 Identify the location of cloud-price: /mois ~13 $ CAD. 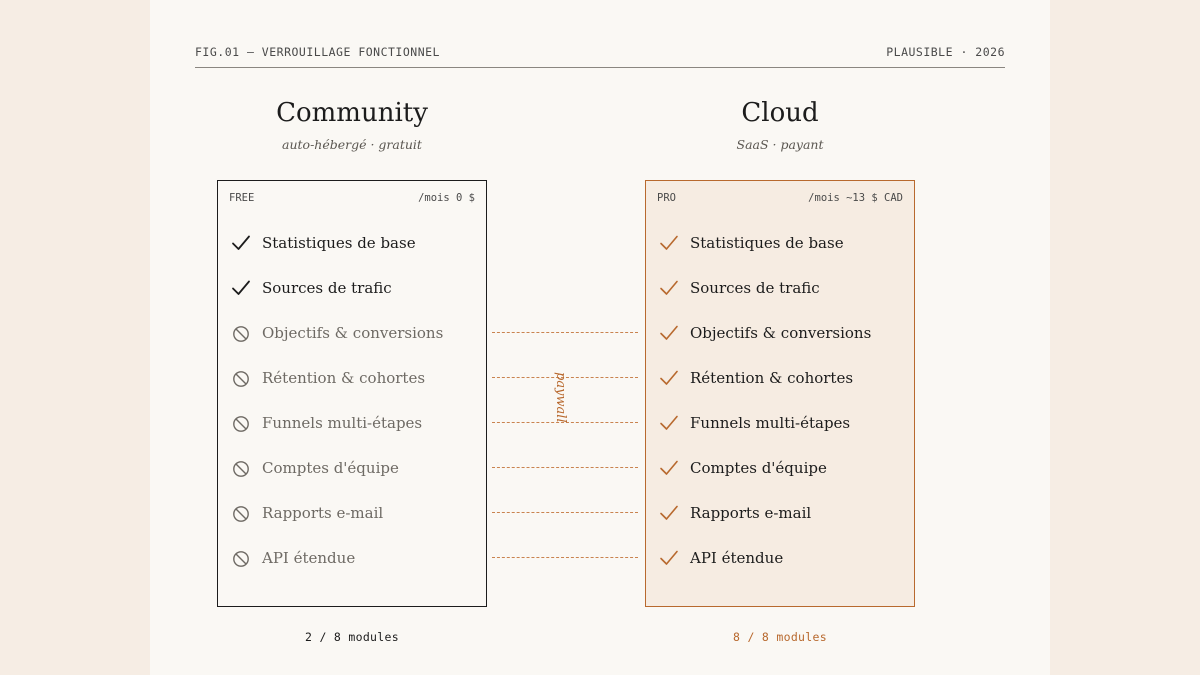
(855, 198).